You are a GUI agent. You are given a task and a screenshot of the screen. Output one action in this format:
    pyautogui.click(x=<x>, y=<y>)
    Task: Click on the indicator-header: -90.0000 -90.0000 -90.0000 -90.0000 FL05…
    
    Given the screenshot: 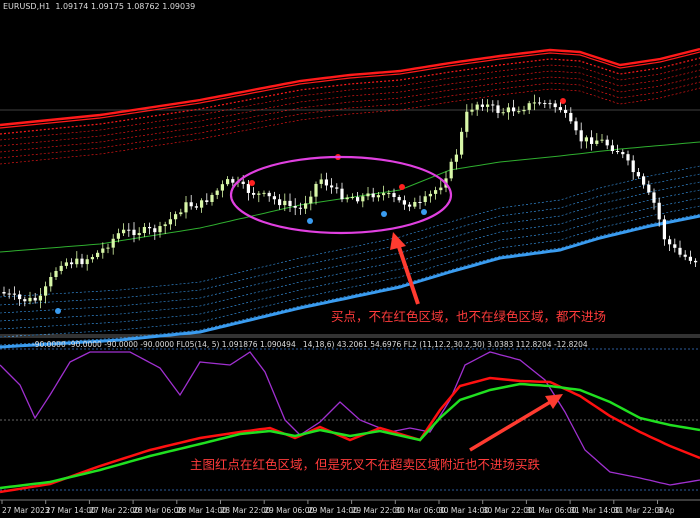 What is the action you would take?
    pyautogui.click(x=164, y=344)
    